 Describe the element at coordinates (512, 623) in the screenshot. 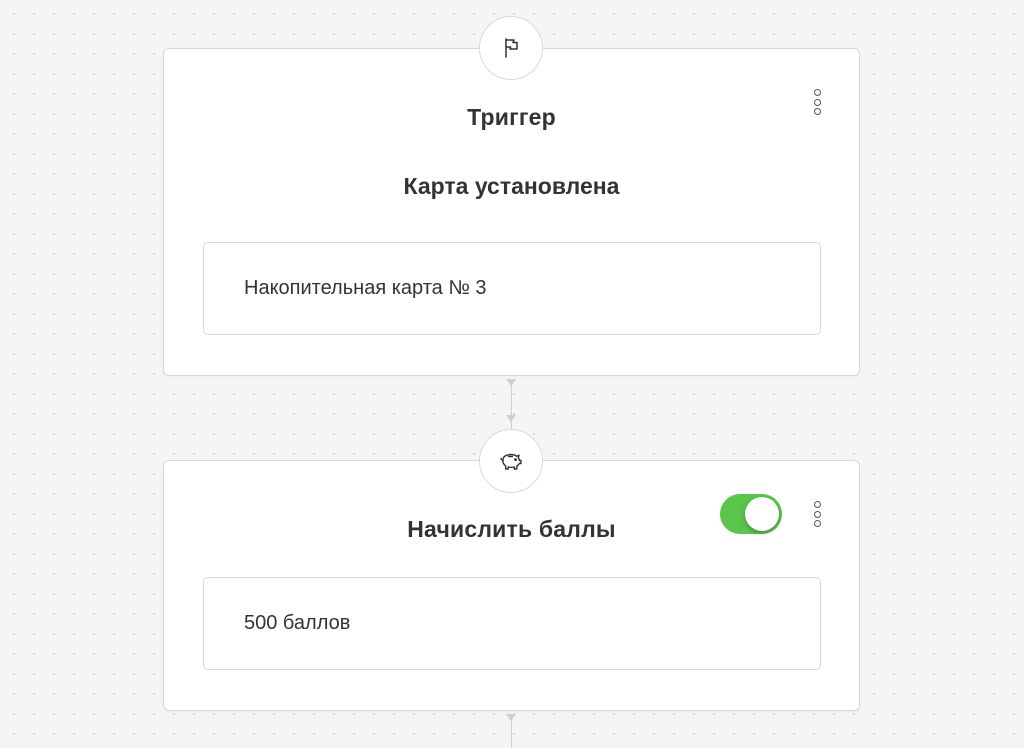

I see `points-amount-field: 500 баллов` at that location.